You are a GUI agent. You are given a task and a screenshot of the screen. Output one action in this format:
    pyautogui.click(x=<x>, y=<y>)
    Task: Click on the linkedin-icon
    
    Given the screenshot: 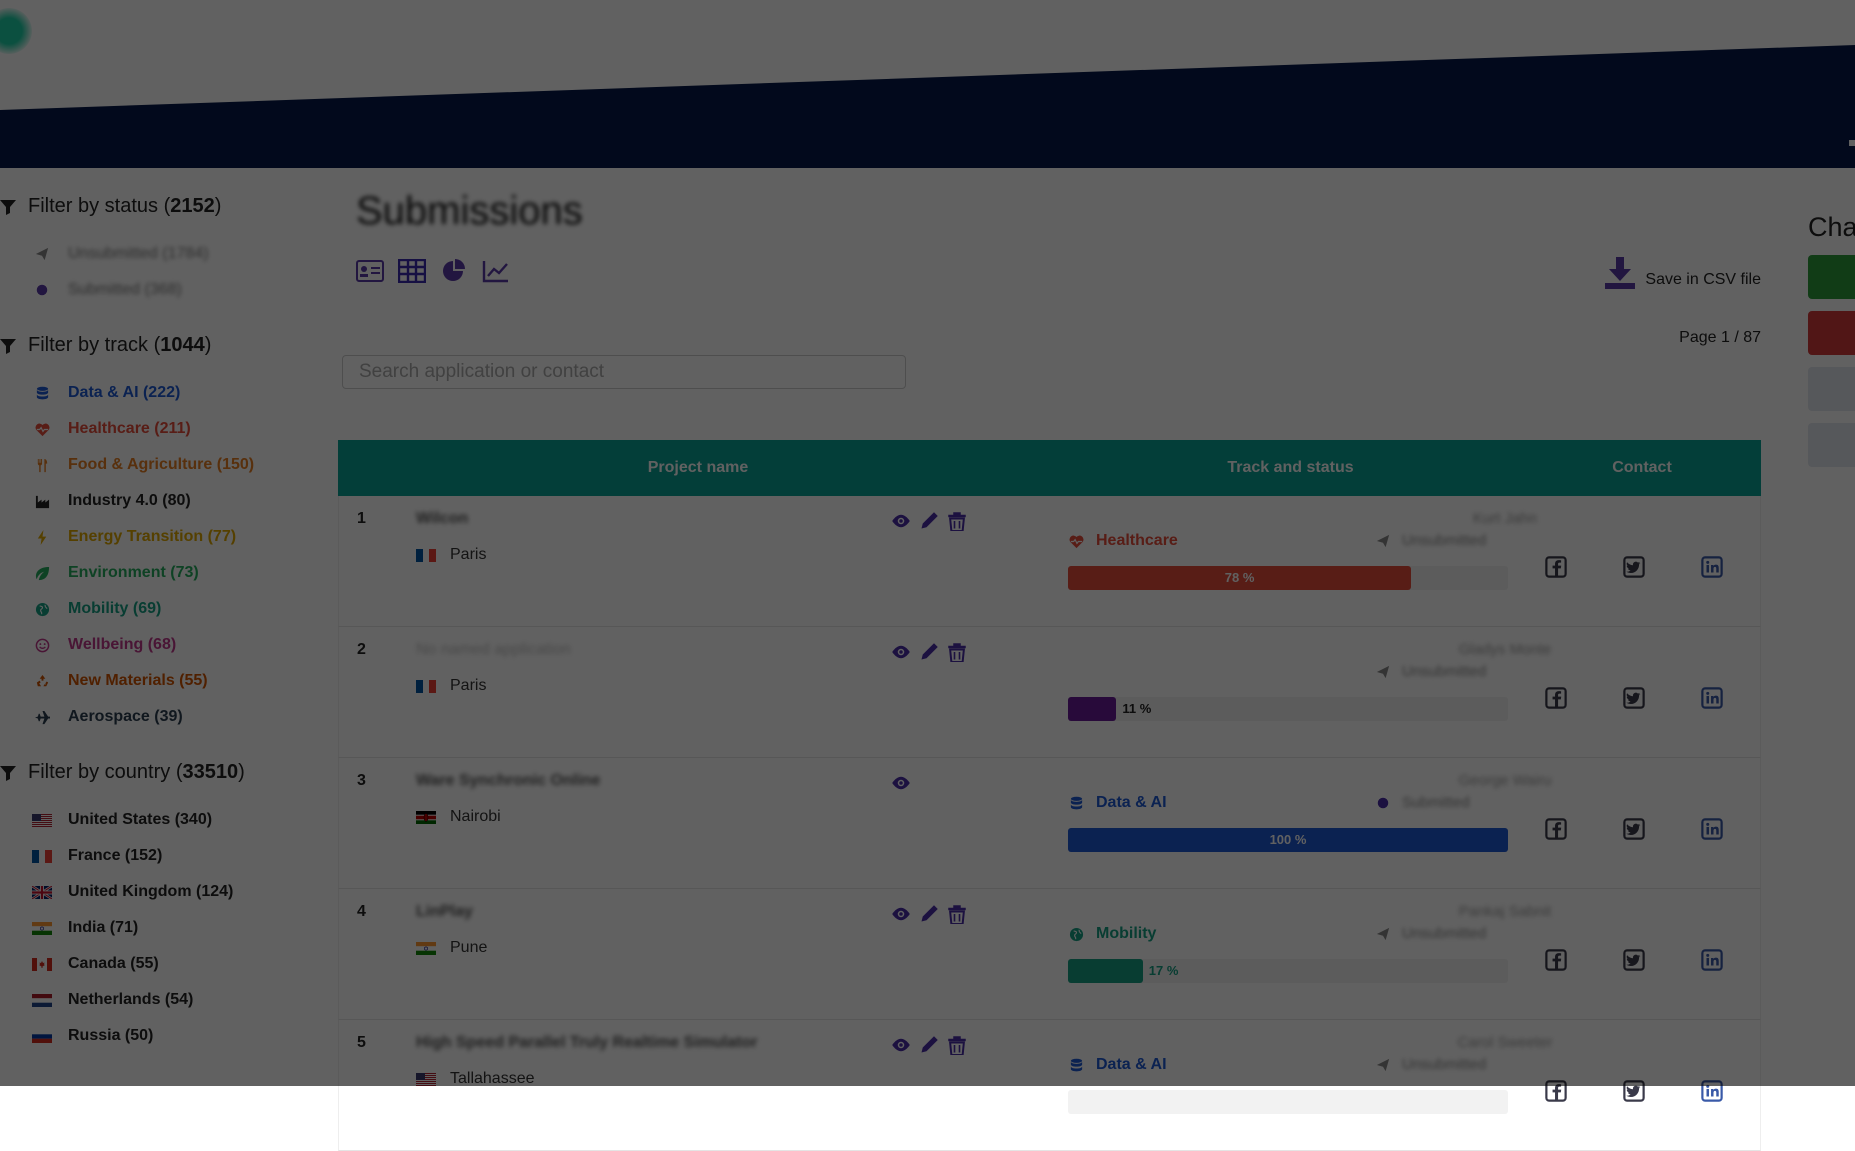 What is the action you would take?
    pyautogui.click(x=1712, y=698)
    